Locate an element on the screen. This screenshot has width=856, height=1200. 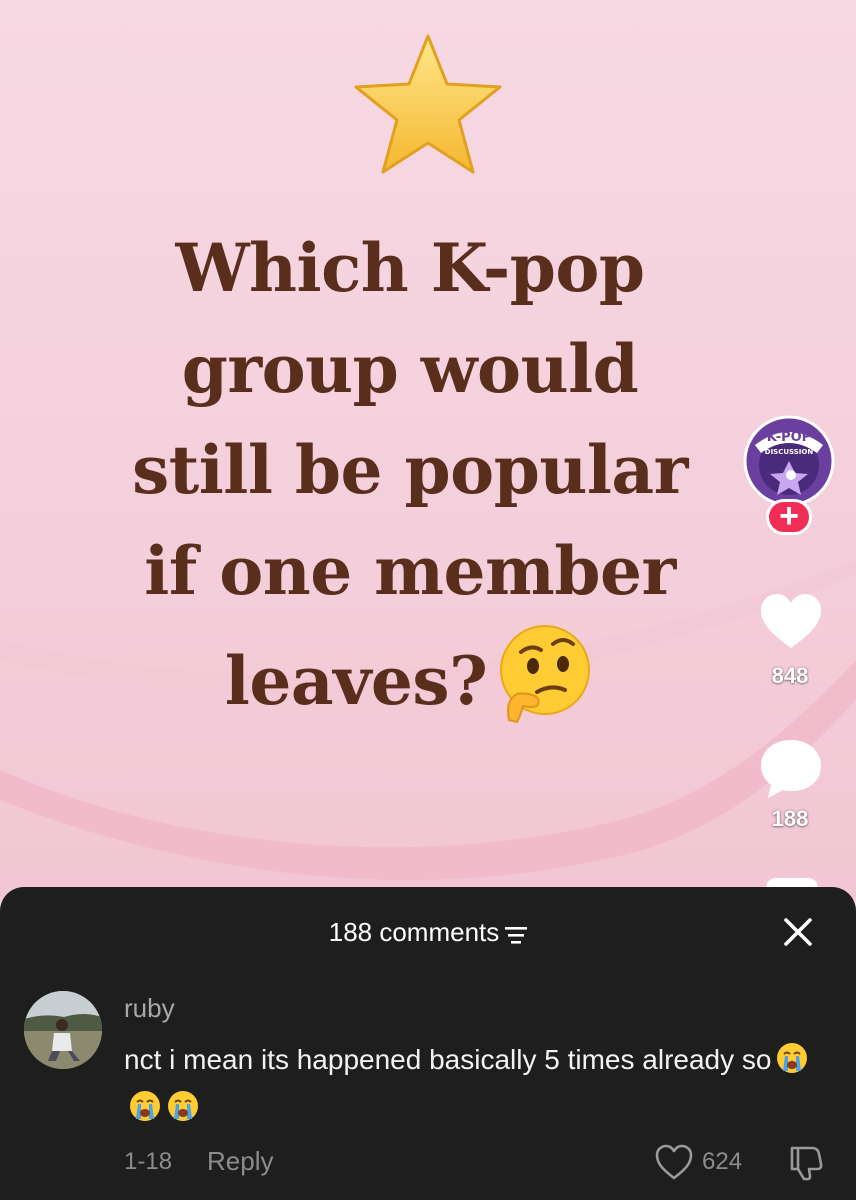
comments-count: 188 is located at coordinates (790, 818).